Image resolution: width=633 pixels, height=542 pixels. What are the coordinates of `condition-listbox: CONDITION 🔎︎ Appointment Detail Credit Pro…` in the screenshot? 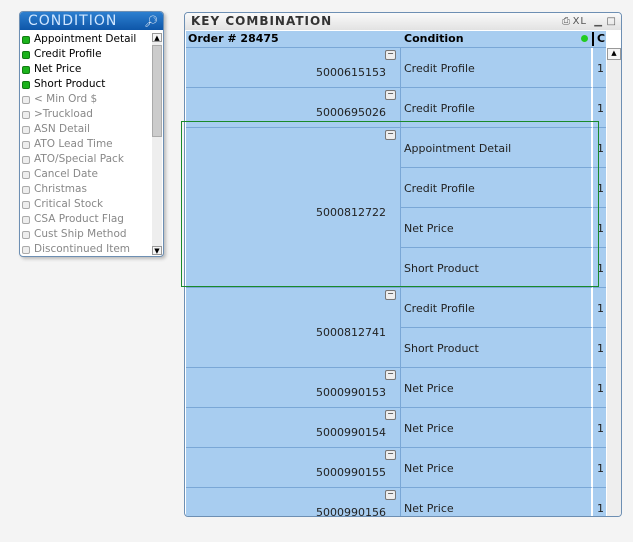 It's located at (91, 134).